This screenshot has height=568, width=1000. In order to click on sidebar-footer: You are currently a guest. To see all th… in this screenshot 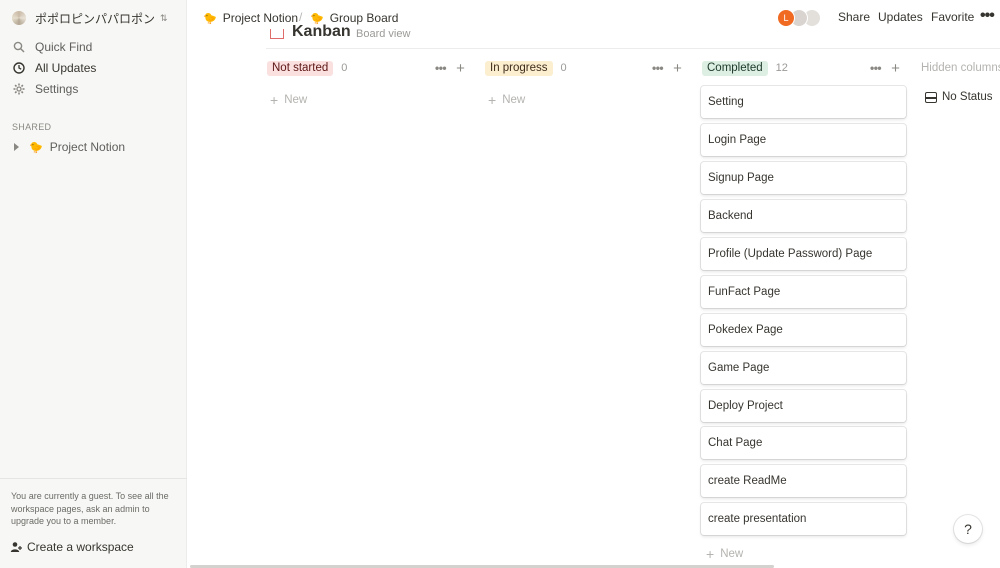, I will do `click(93, 523)`.